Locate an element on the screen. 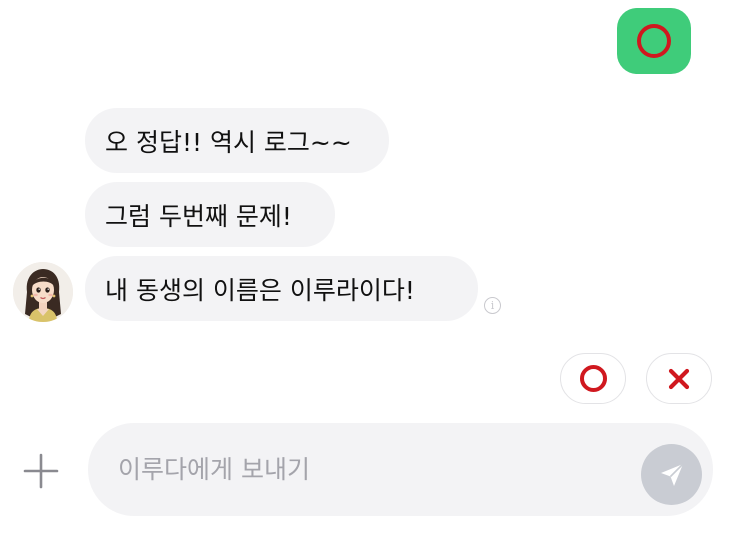 The image size is (730, 534). girl-avatar-icon is located at coordinates (43, 292).